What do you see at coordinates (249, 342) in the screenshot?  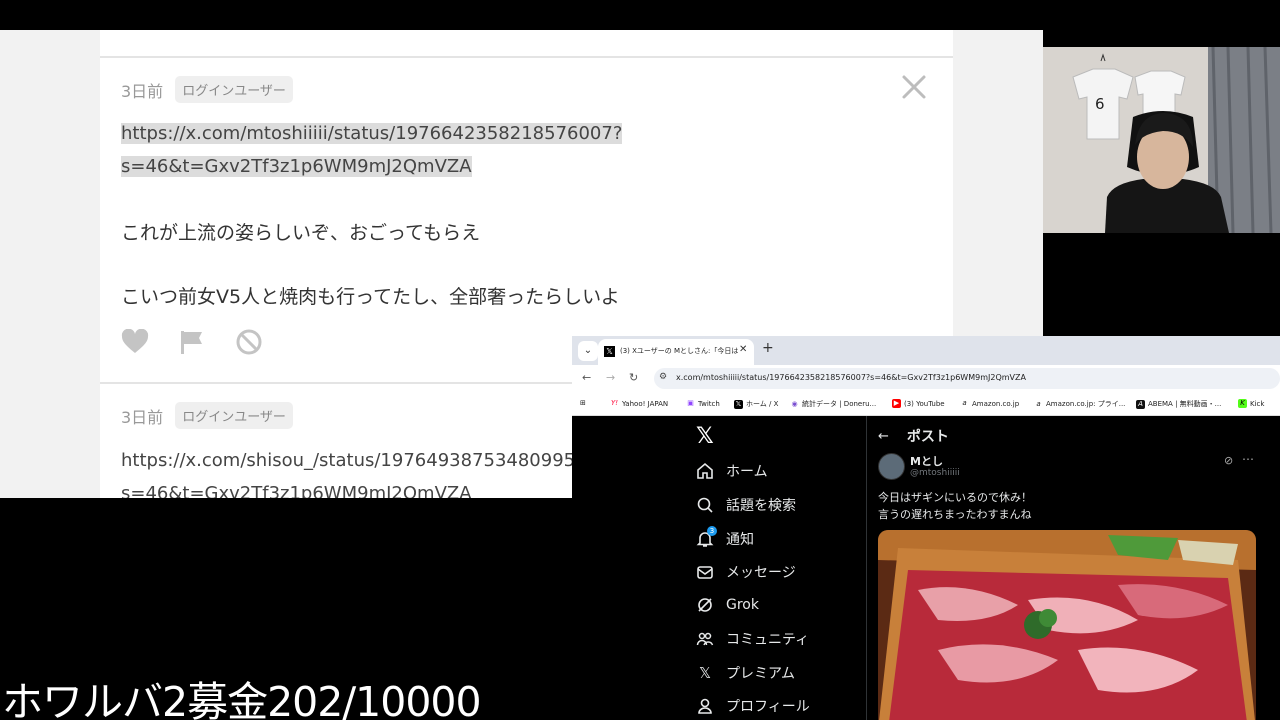 I see `block-icon` at bounding box center [249, 342].